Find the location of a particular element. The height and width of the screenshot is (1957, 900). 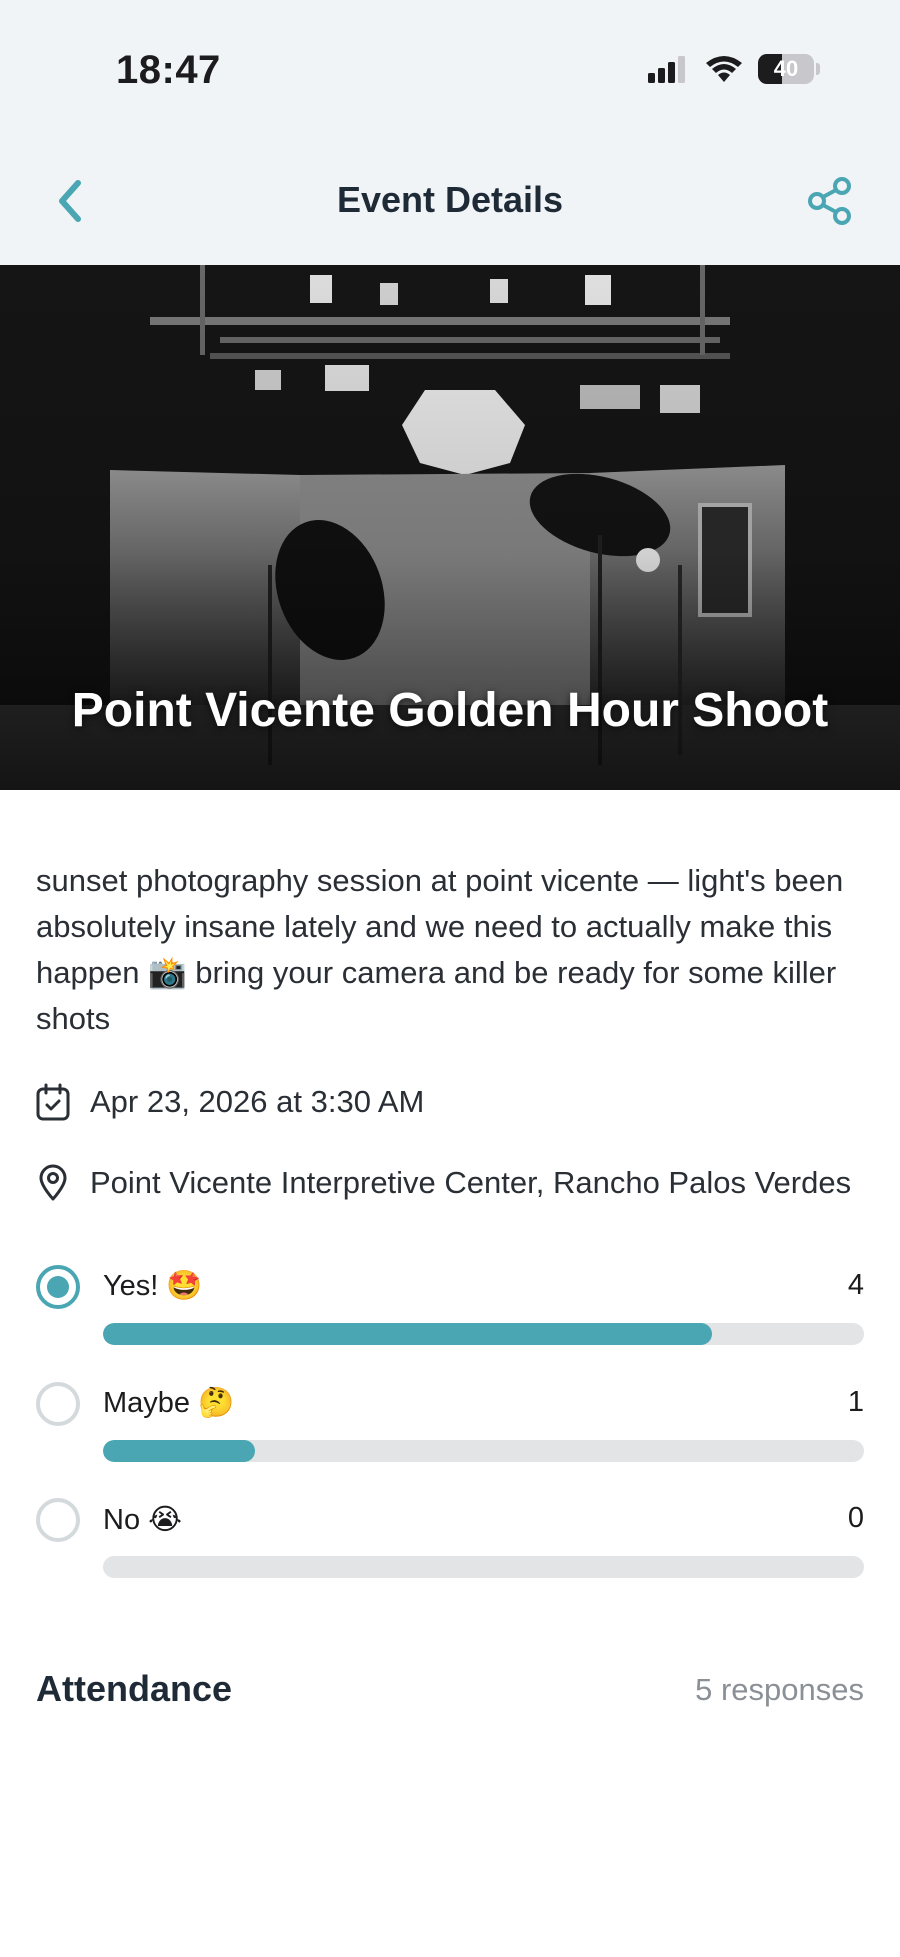

rsvp-bar-fill-yes is located at coordinates (407, 1334).